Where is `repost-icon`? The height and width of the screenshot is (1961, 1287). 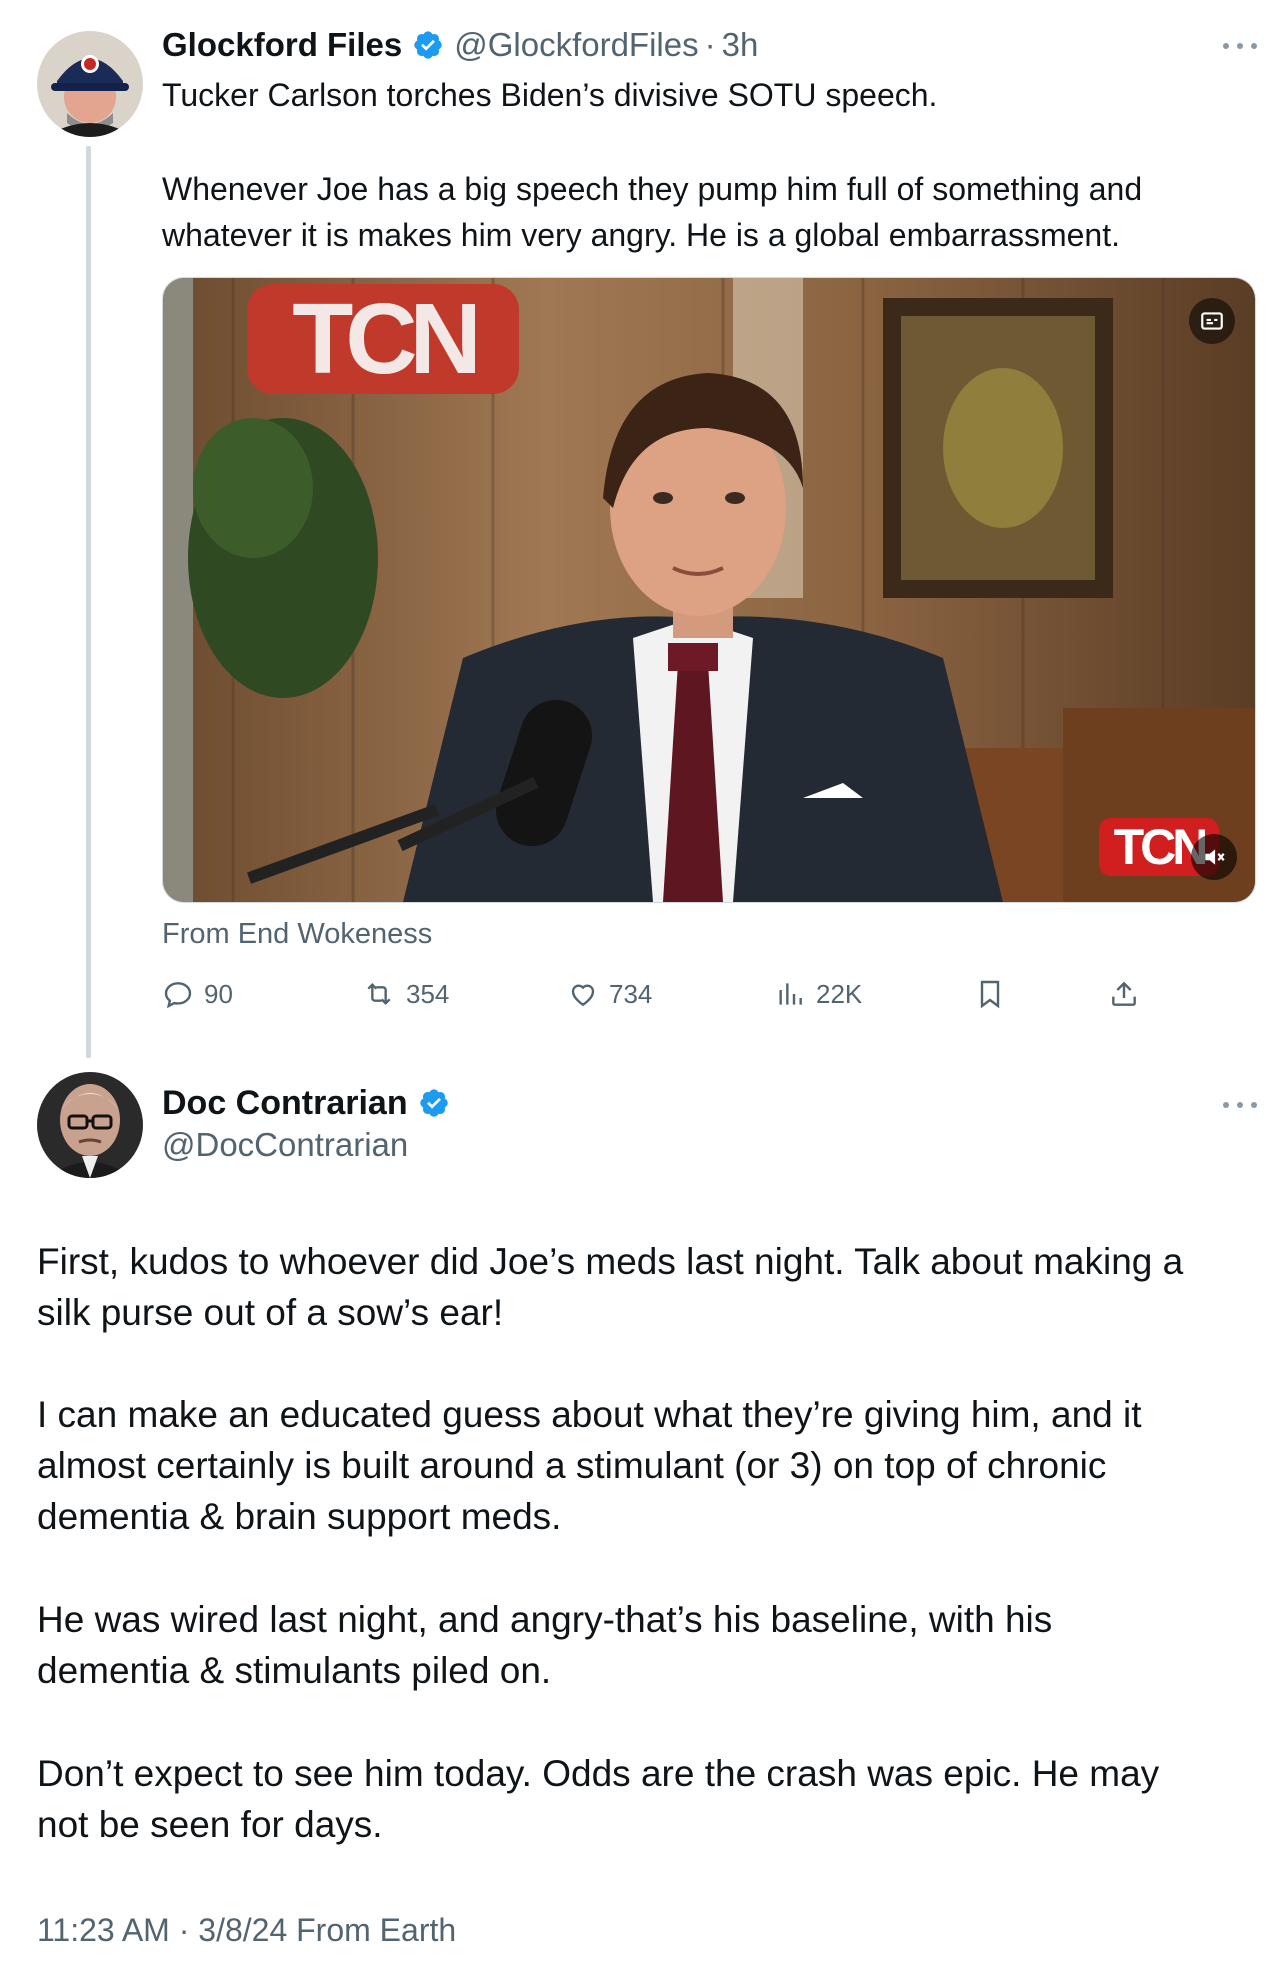
repost-icon is located at coordinates (379, 994).